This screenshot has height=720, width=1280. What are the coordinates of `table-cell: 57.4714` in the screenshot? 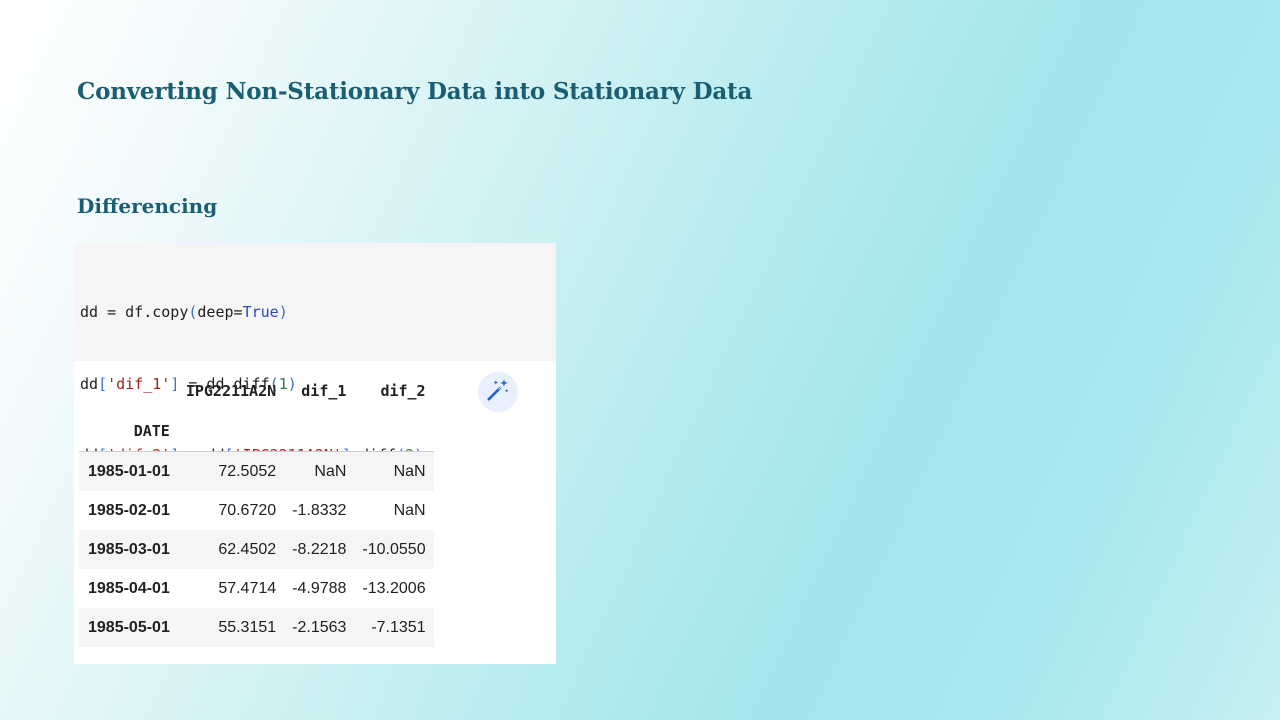 It's located at (247, 588).